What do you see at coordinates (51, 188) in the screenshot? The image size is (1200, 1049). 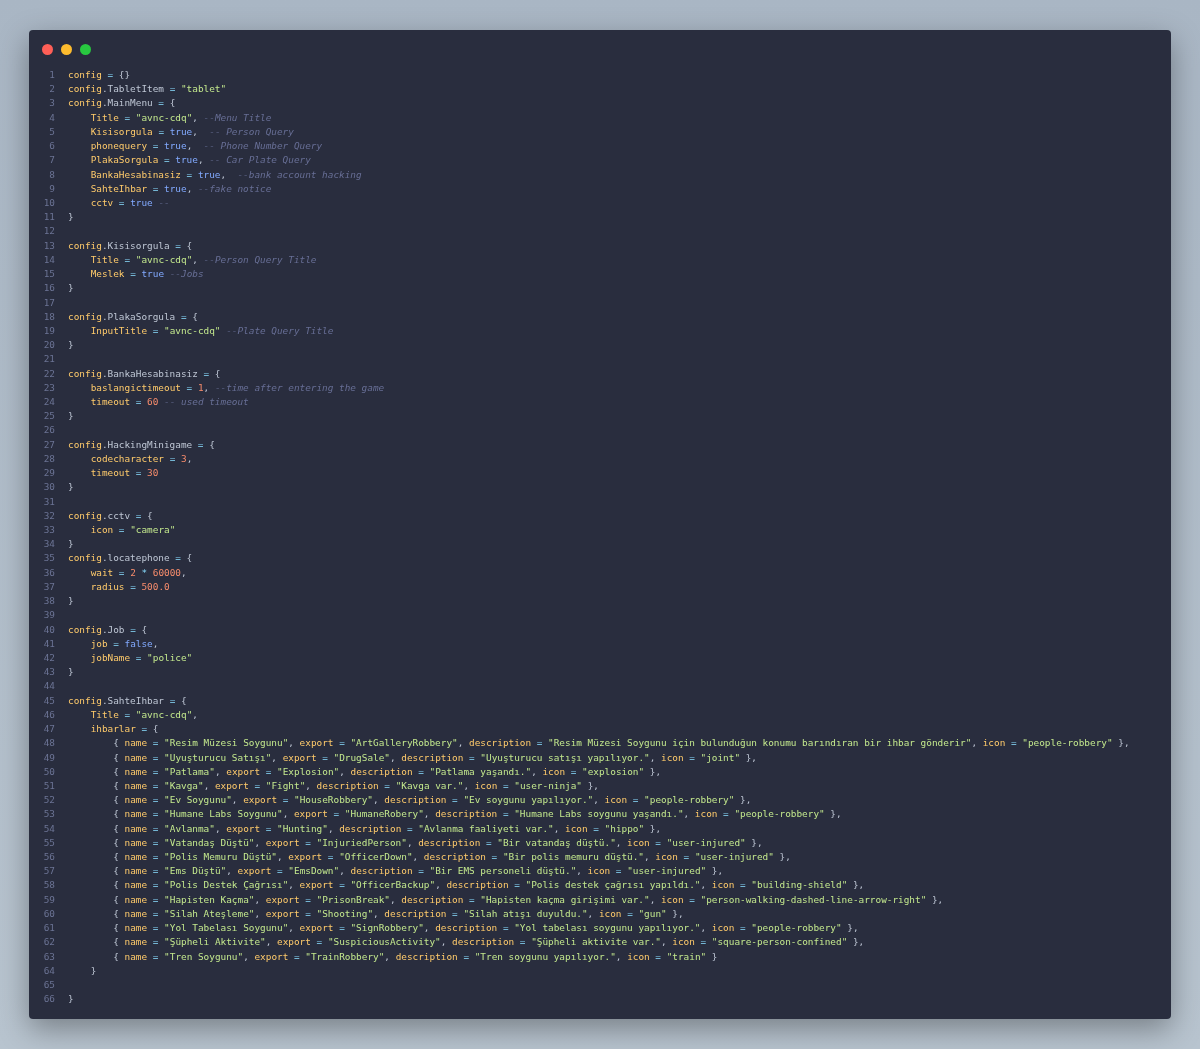 I see `line-number: 9` at bounding box center [51, 188].